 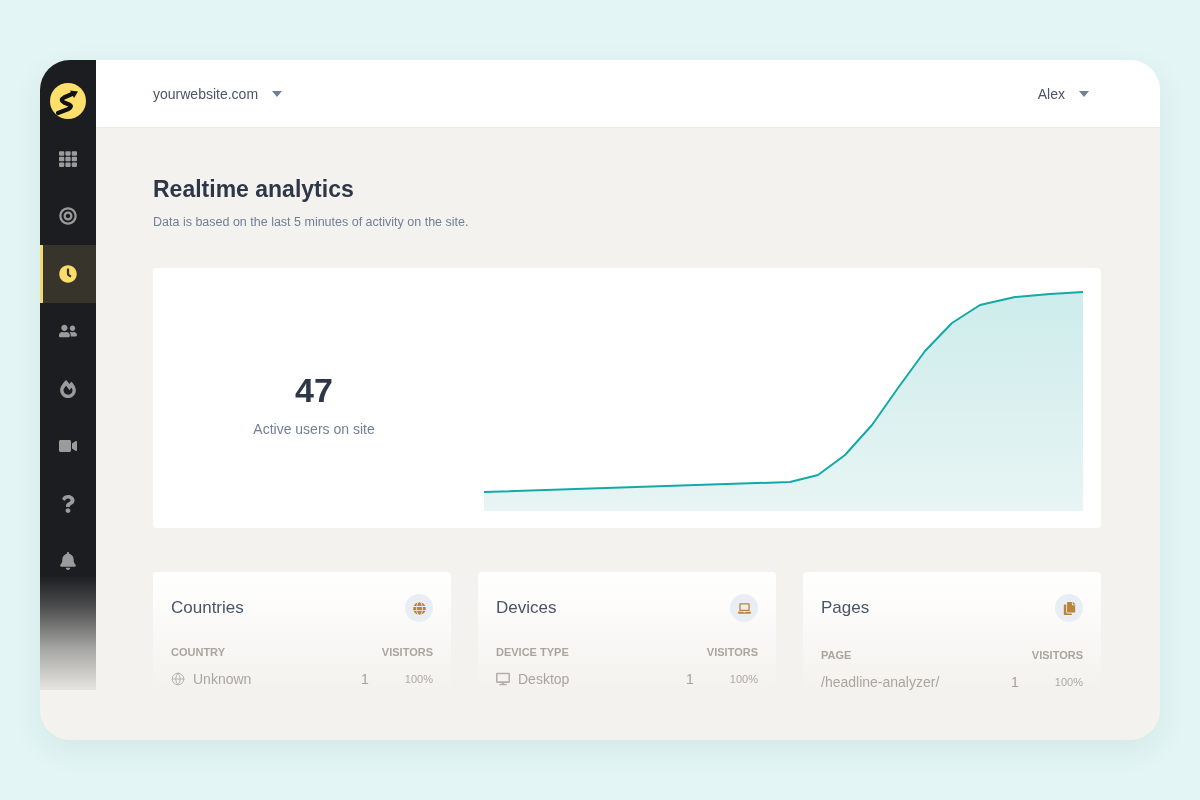 What do you see at coordinates (198, 652) in the screenshot?
I see `column-header: COUNTRY` at bounding box center [198, 652].